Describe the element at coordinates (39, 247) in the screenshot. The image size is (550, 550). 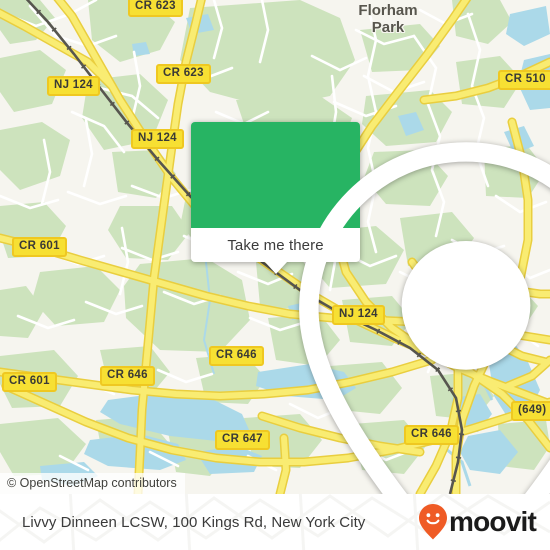
I see `shield-cr-601-upper: CR 601` at that location.